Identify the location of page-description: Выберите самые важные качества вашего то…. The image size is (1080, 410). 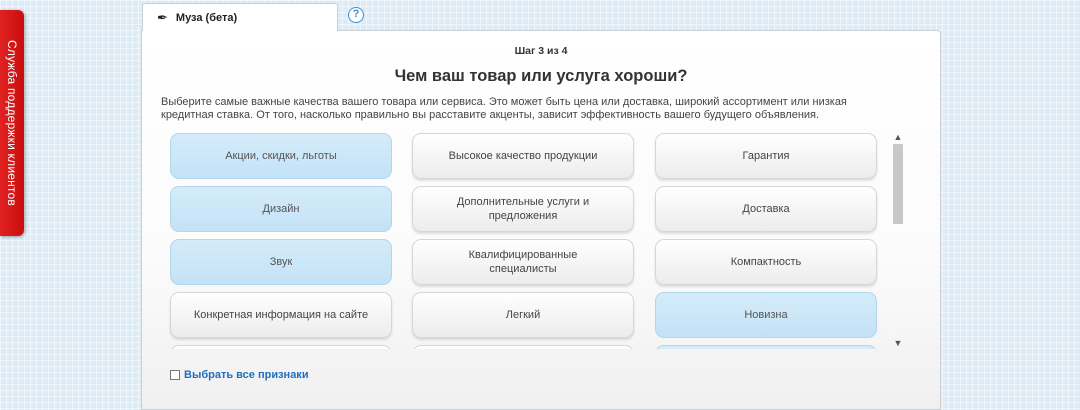
(504, 108).